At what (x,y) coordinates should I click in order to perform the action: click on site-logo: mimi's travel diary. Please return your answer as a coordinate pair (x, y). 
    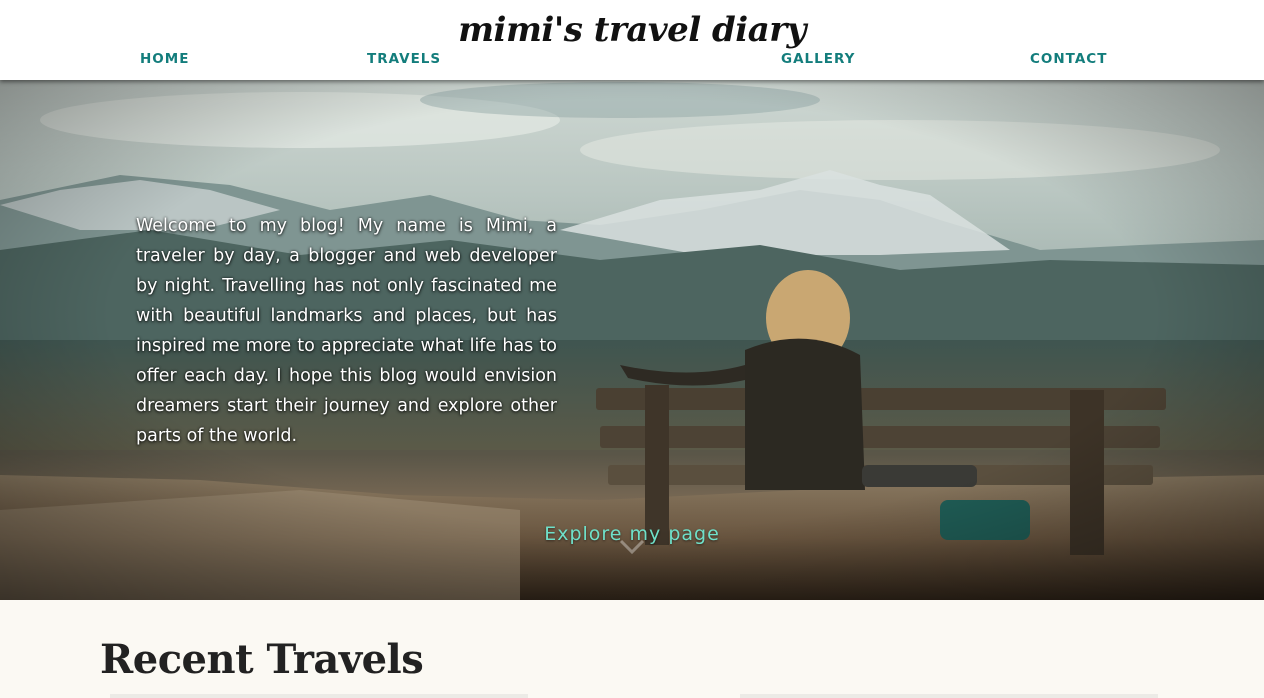
    Looking at the image, I should click on (632, 30).